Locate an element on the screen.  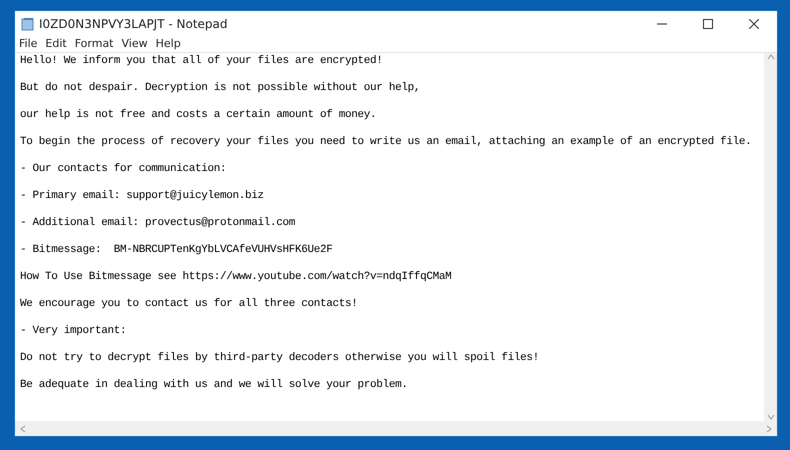
text-line: - Bitmessage: BM-NBRCUPTenKgYbLVCAfeVUHVsHFK6Ue2F is located at coordinates (177, 251).